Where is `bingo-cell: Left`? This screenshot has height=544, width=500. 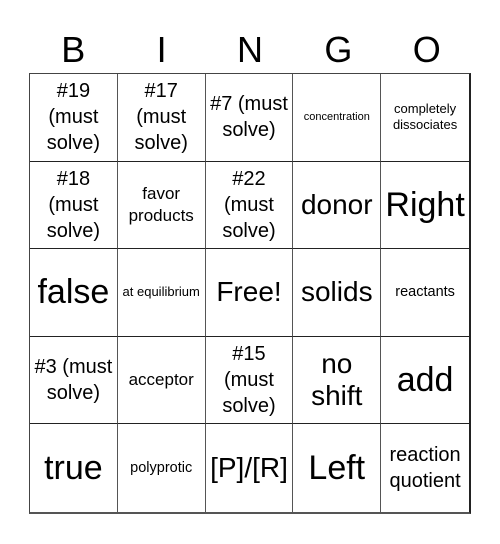
bingo-cell: Left is located at coordinates (337, 468).